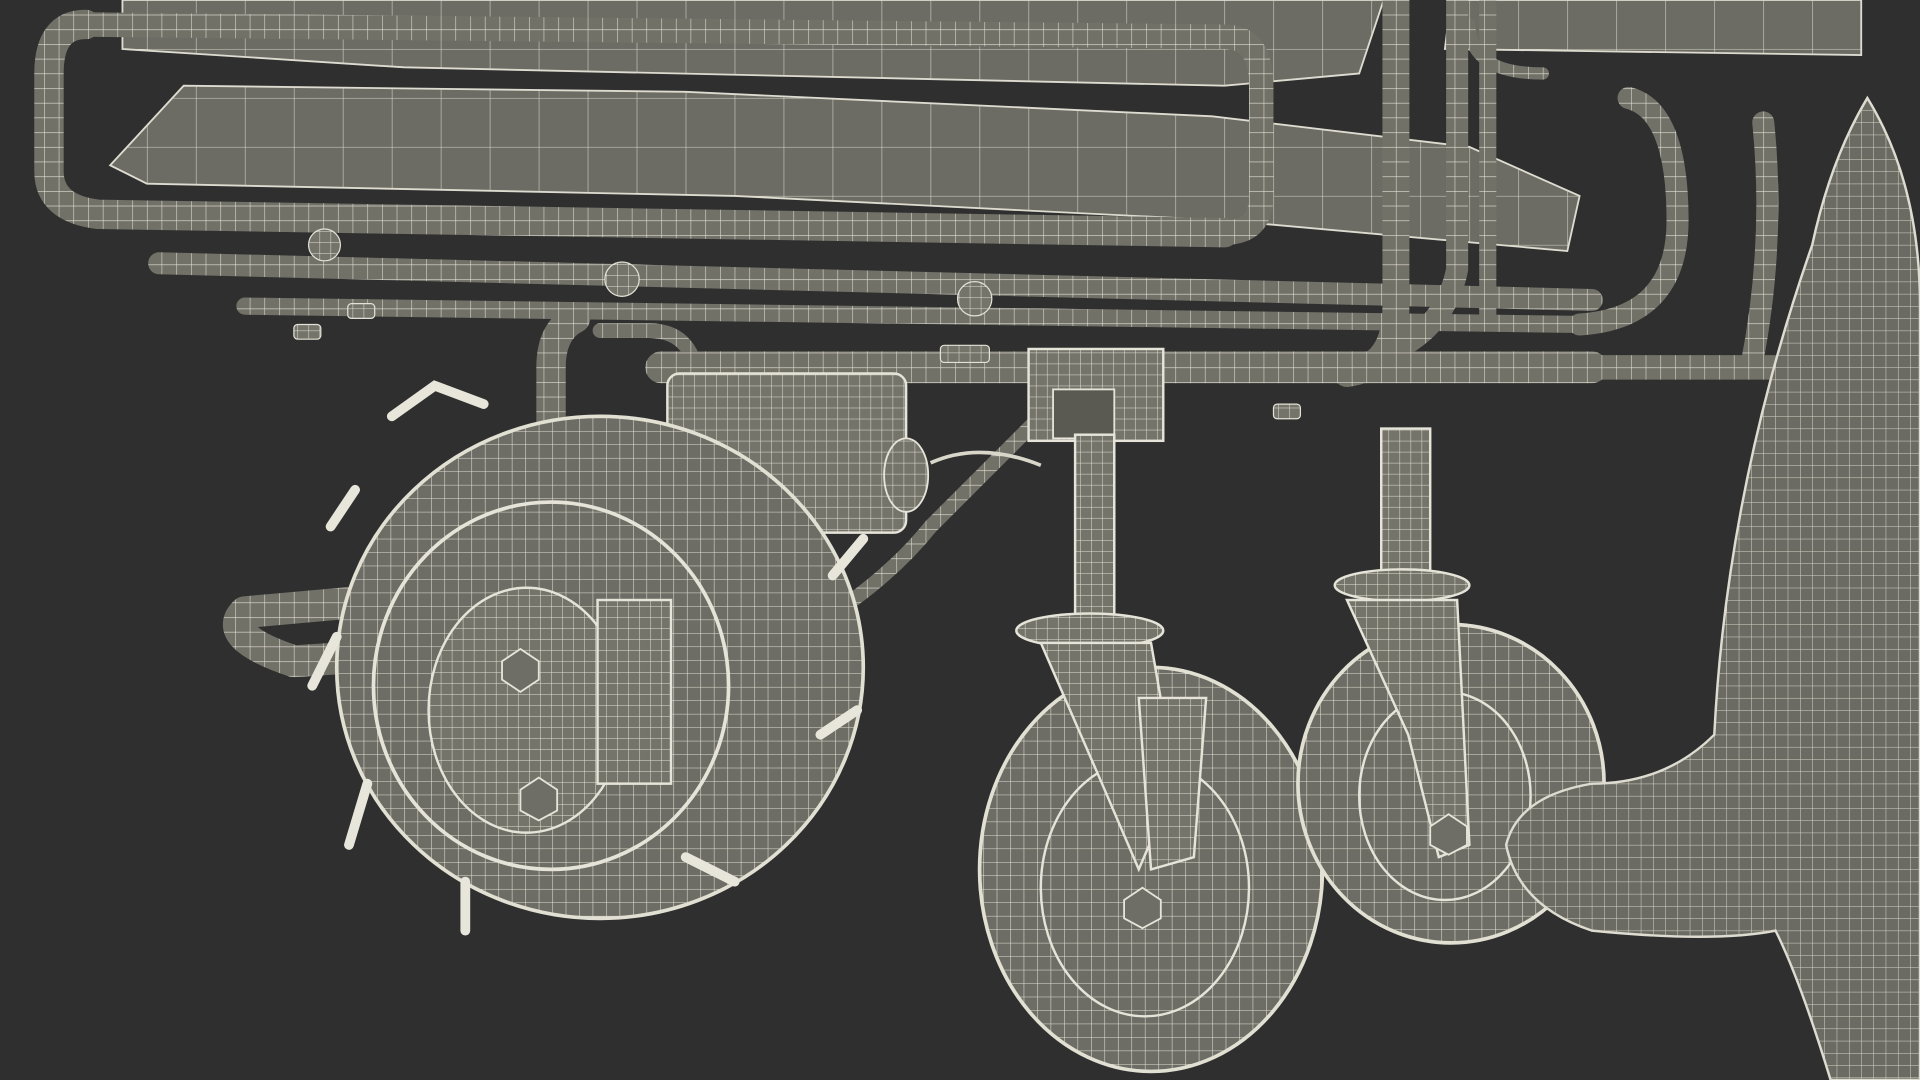  Describe the element at coordinates (1151, 710) in the screenshot. I see `front-caster-left` at that location.